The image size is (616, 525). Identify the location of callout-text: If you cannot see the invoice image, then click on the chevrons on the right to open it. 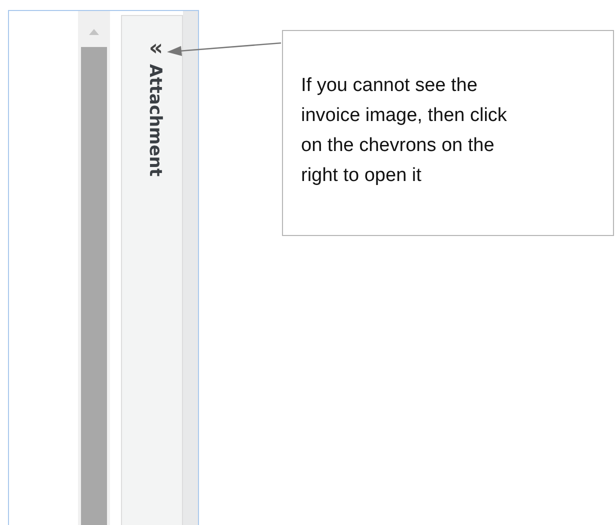
(404, 131).